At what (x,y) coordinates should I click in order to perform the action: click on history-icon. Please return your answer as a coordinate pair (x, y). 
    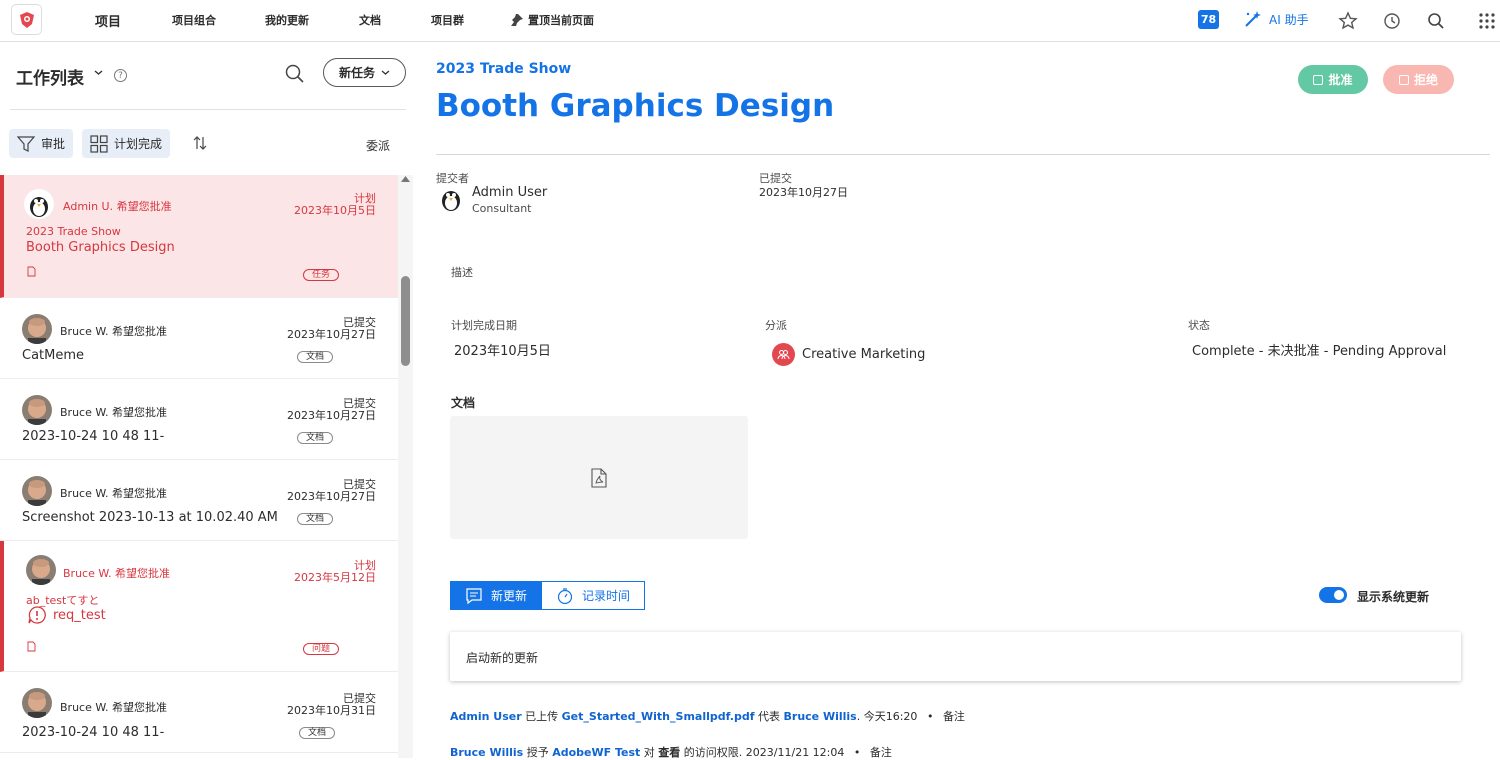
    Looking at the image, I should click on (1392, 21).